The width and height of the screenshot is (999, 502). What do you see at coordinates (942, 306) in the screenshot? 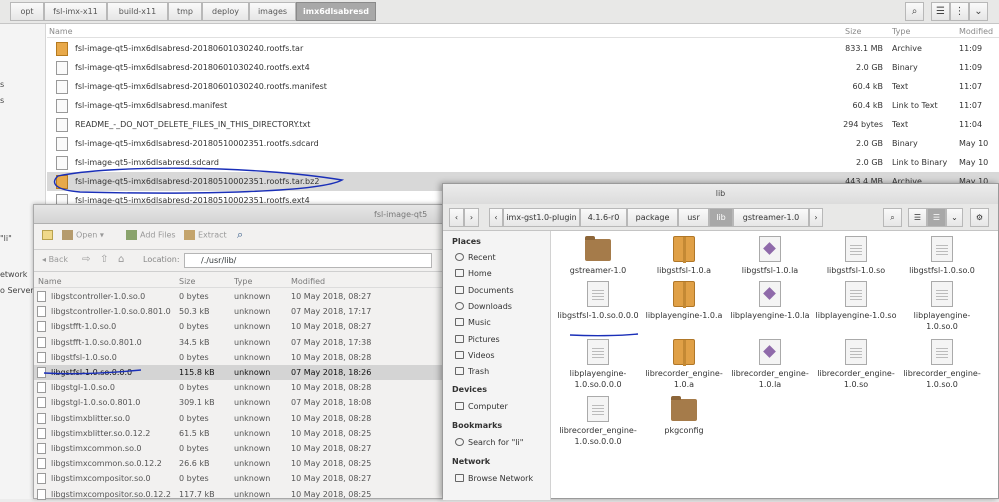
I see `grid-item: libplayengine-1.0.so.0` at bounding box center [942, 306].